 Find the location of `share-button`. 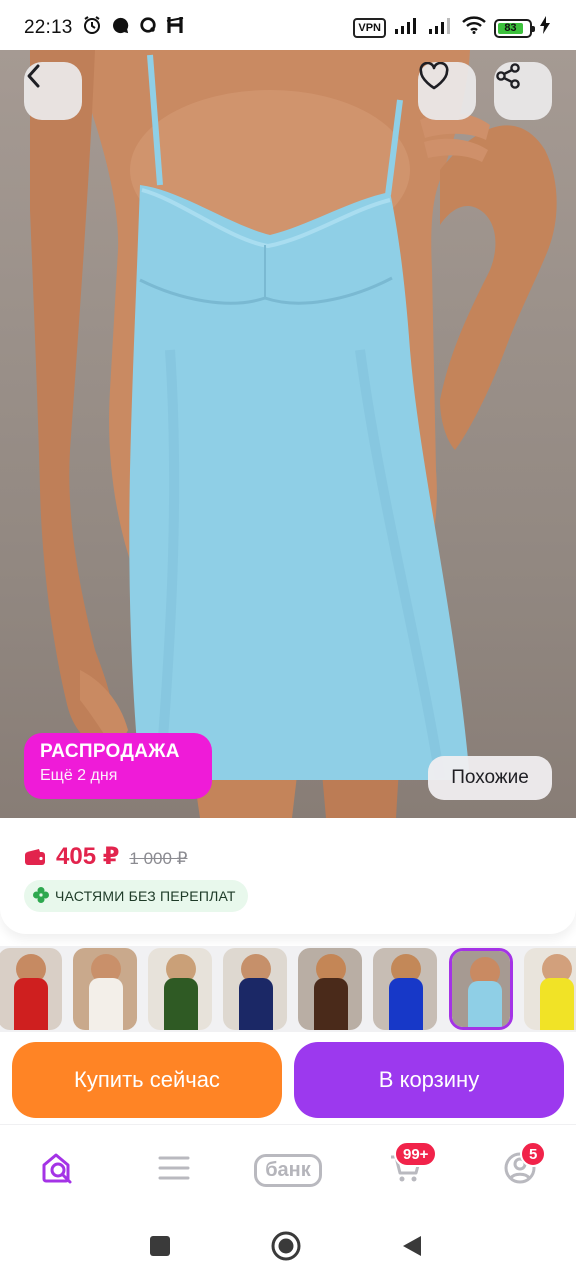

share-button is located at coordinates (523, 91).